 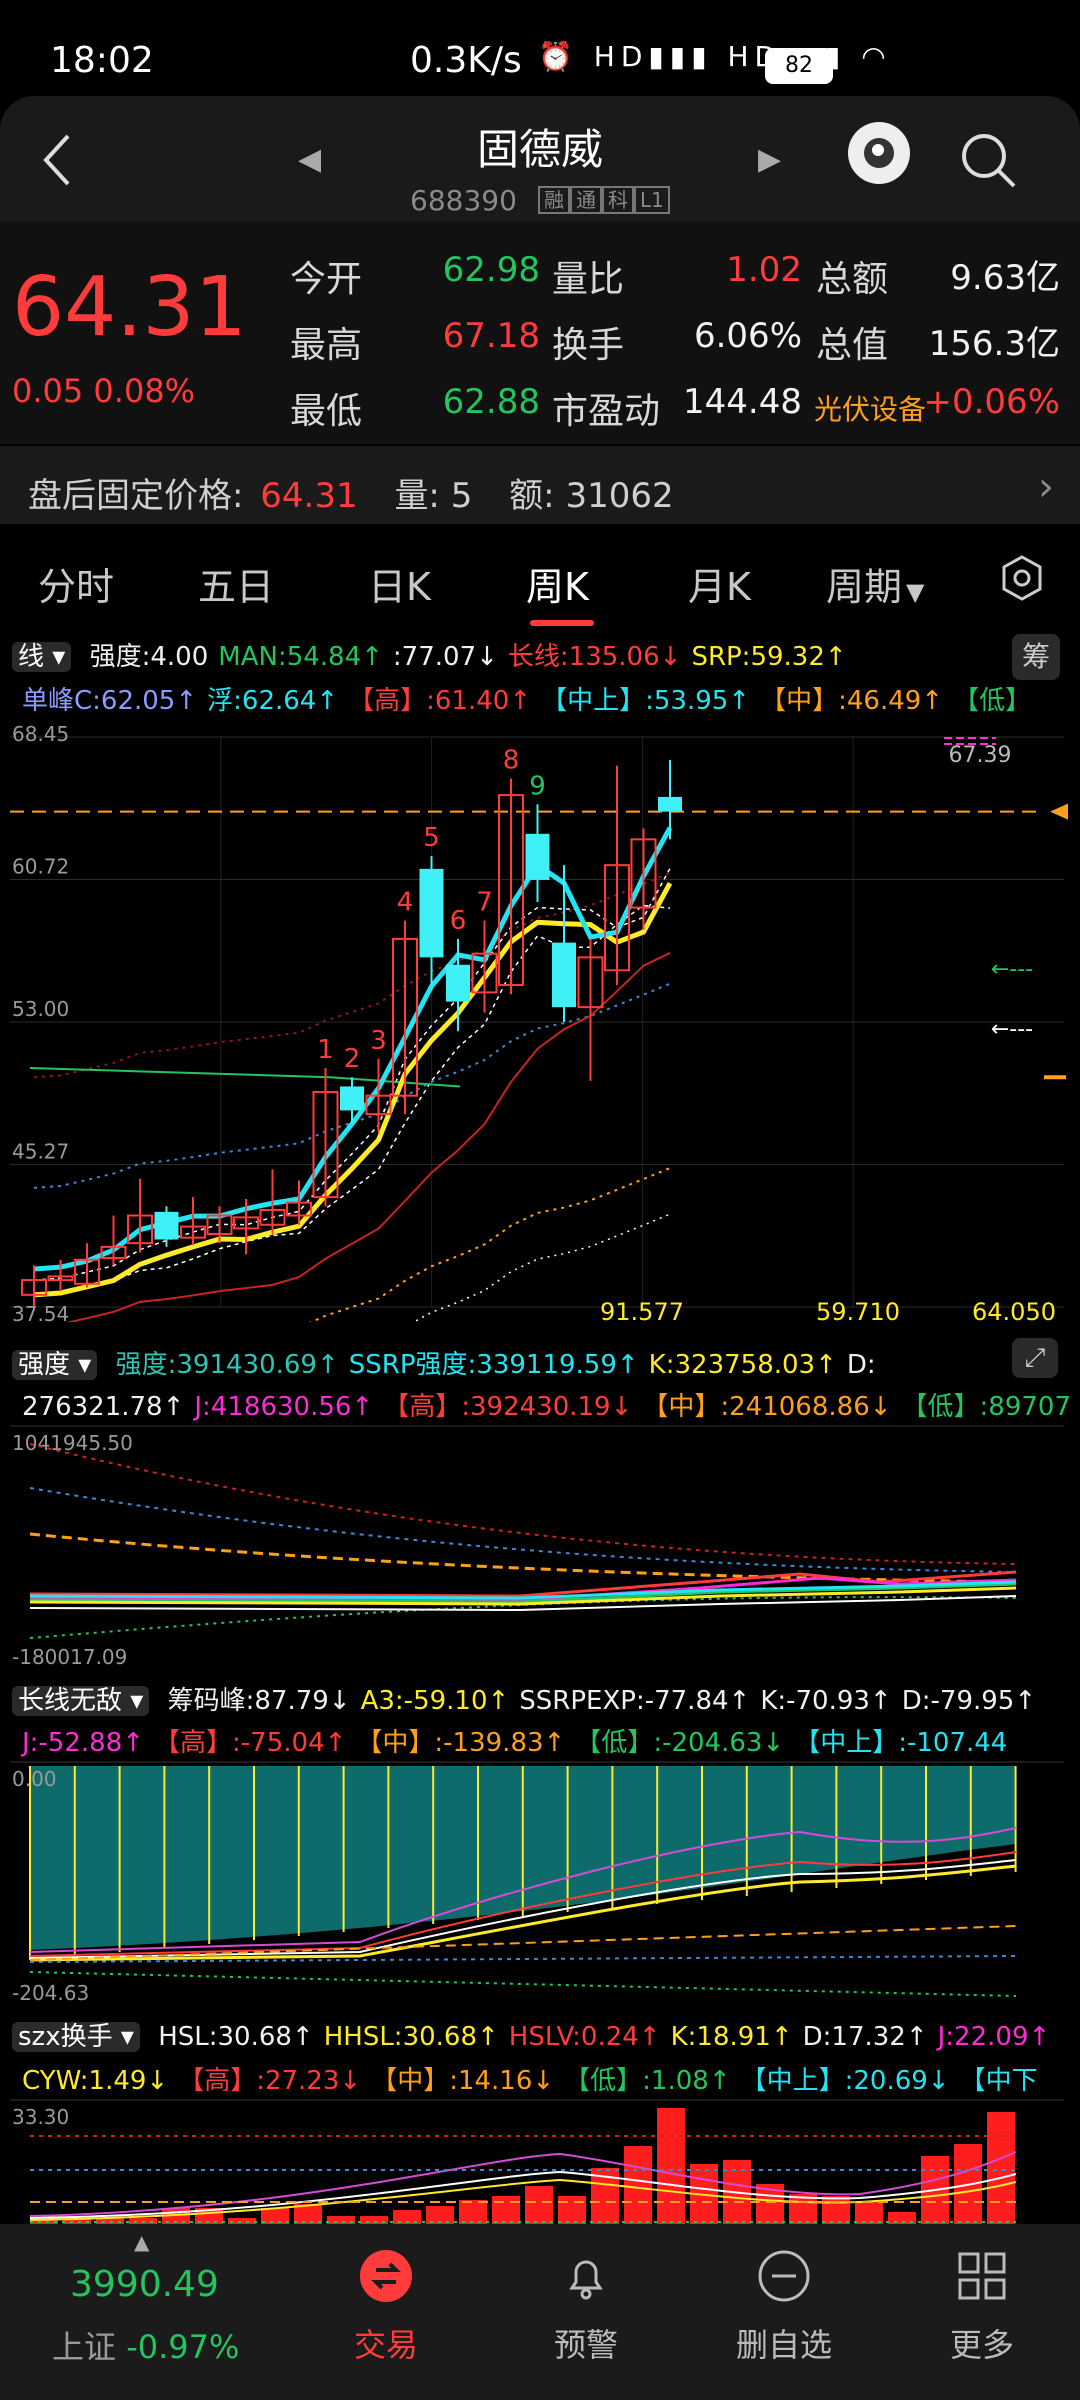 What do you see at coordinates (50, 1992) in the screenshot?
I see `y-axis-label: -204.63` at bounding box center [50, 1992].